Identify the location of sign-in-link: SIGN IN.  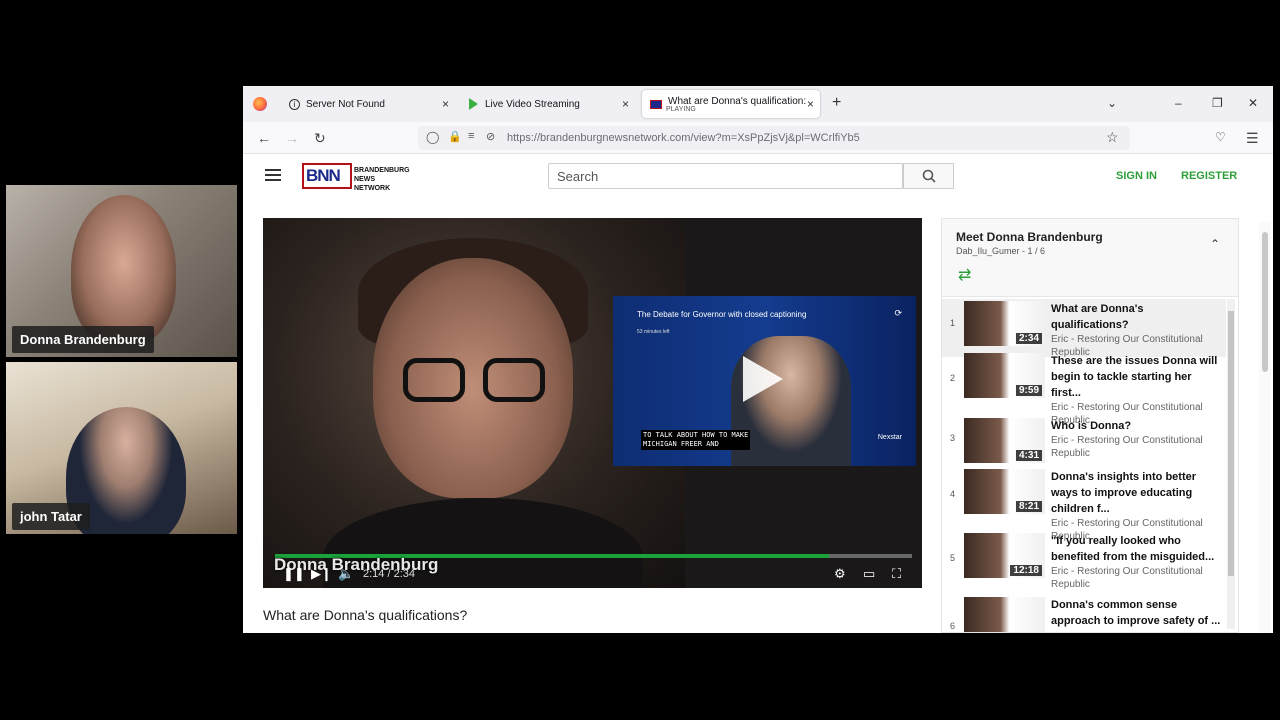
(1136, 176).